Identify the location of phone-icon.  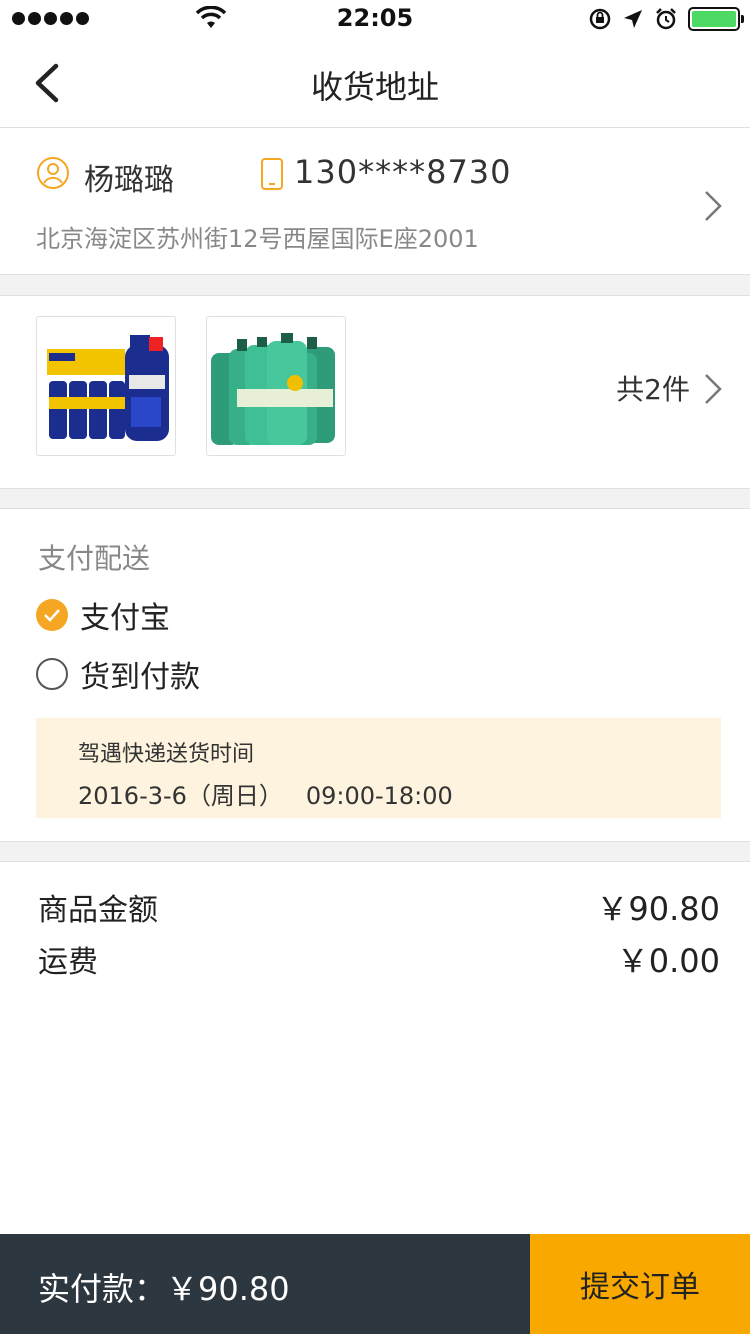
(272, 174).